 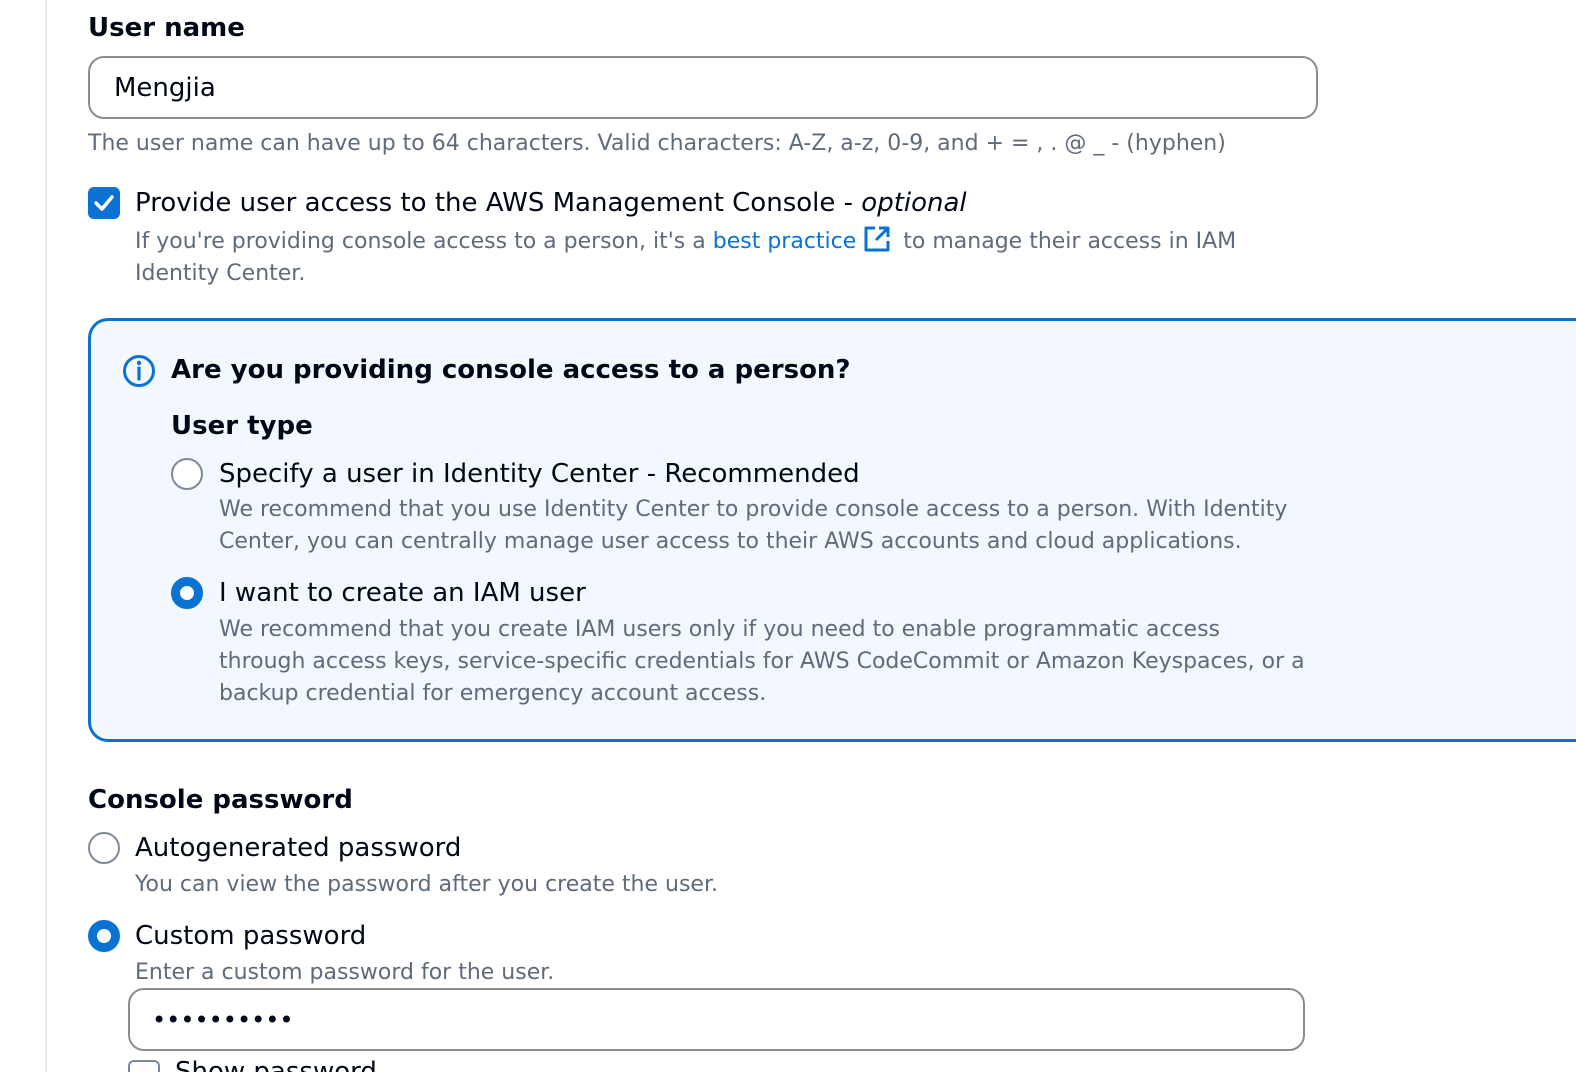 I want to click on info-circle-icon, so click(x=139, y=371).